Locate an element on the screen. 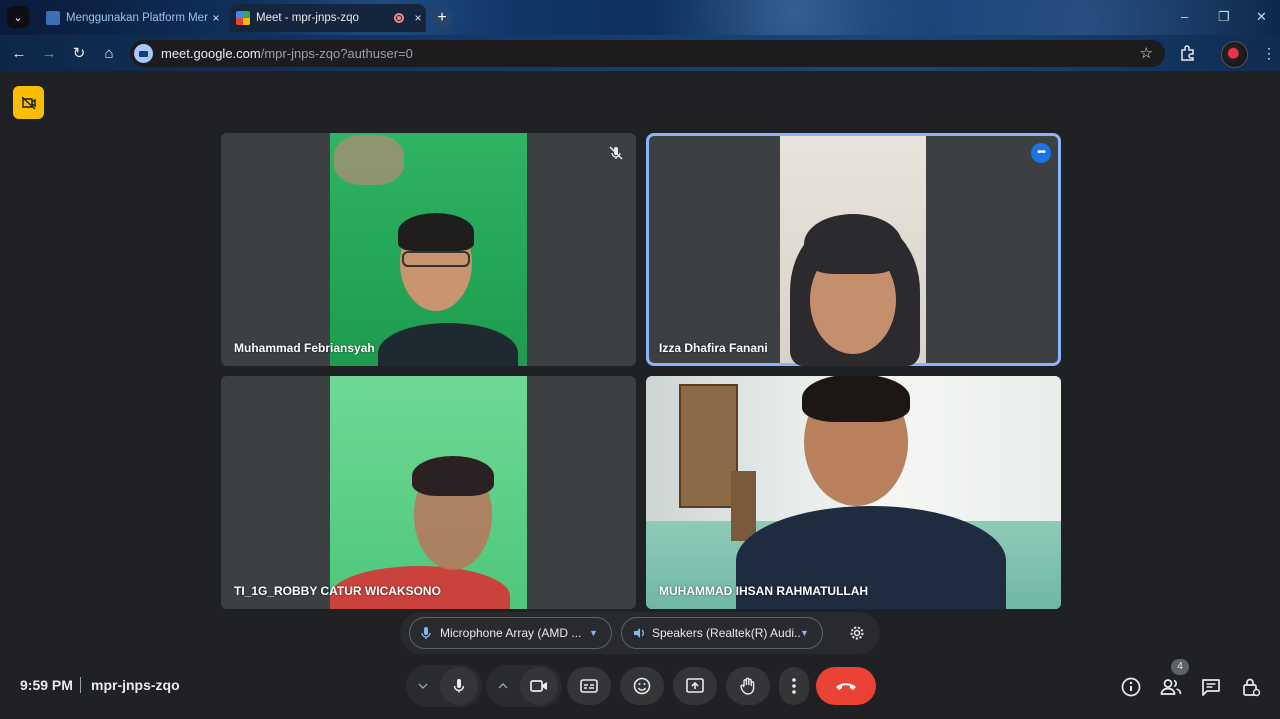 This screenshot has width=1280, height=719. hijab-top is located at coordinates (853, 244).